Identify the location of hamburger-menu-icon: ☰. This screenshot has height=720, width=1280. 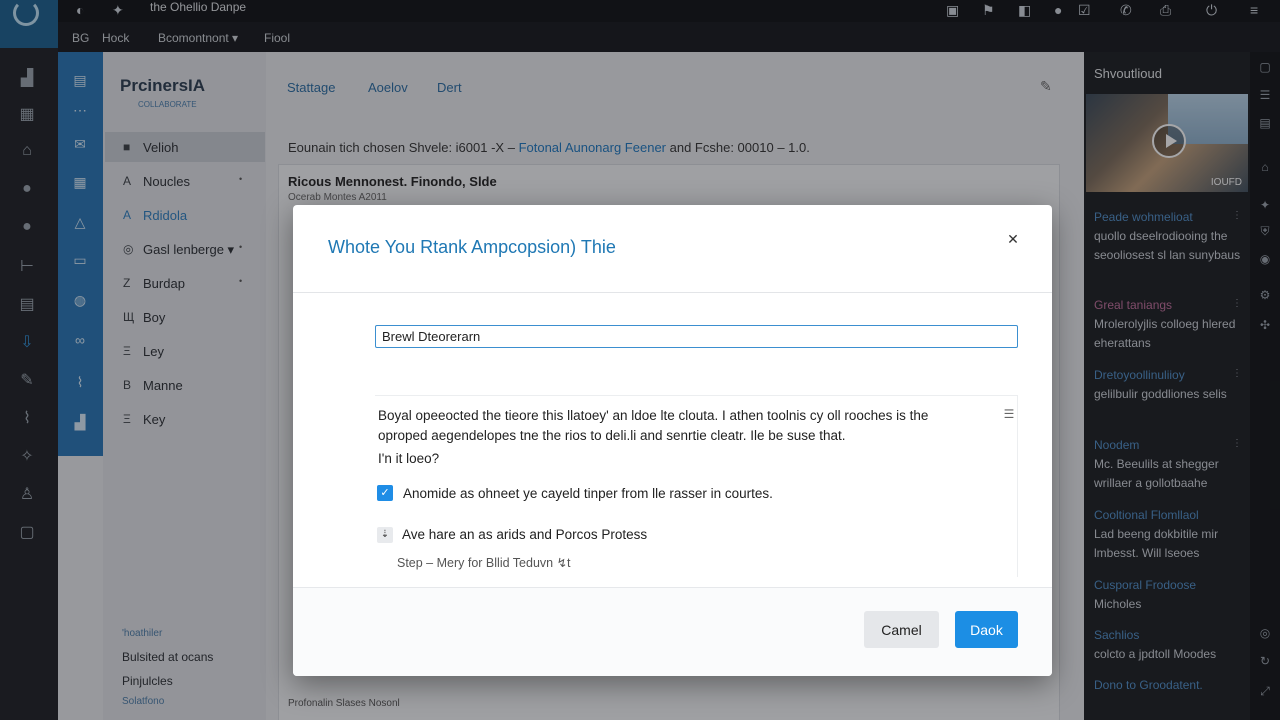
(1009, 414).